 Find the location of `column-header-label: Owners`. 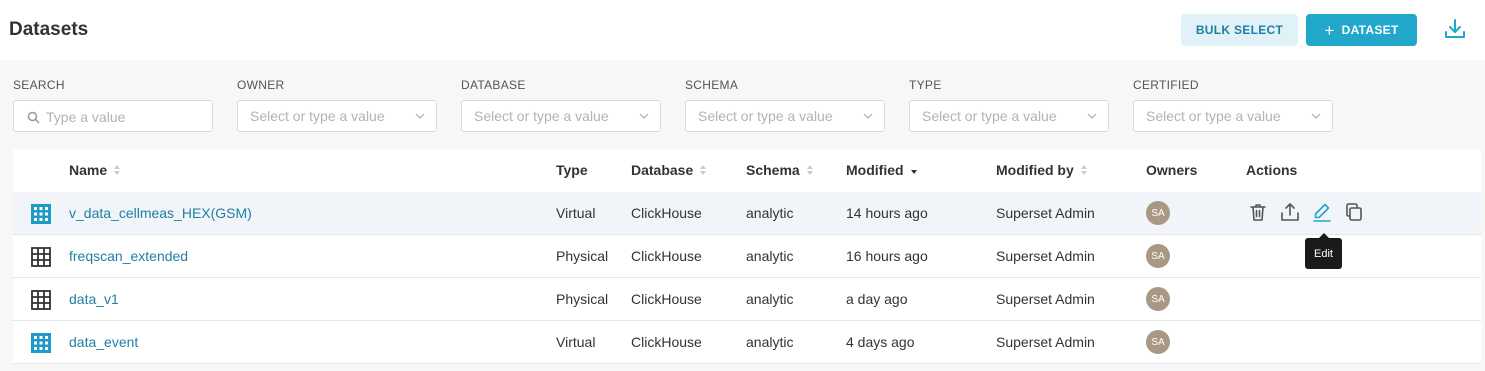

column-header-label: Owners is located at coordinates (1172, 170).